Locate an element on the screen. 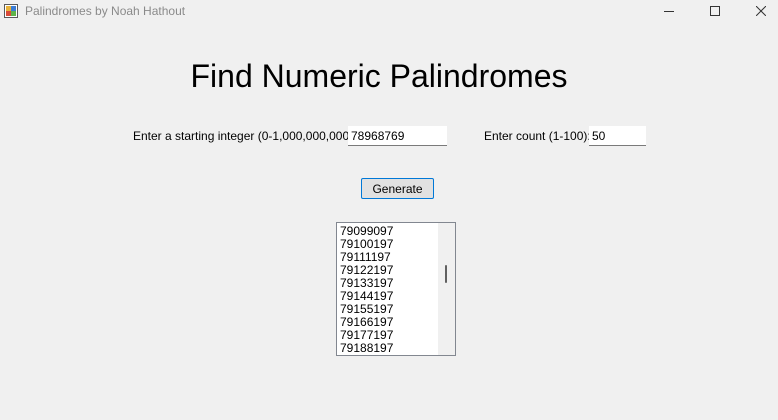 This screenshot has height=420, width=778. close-button is located at coordinates (758, 11).